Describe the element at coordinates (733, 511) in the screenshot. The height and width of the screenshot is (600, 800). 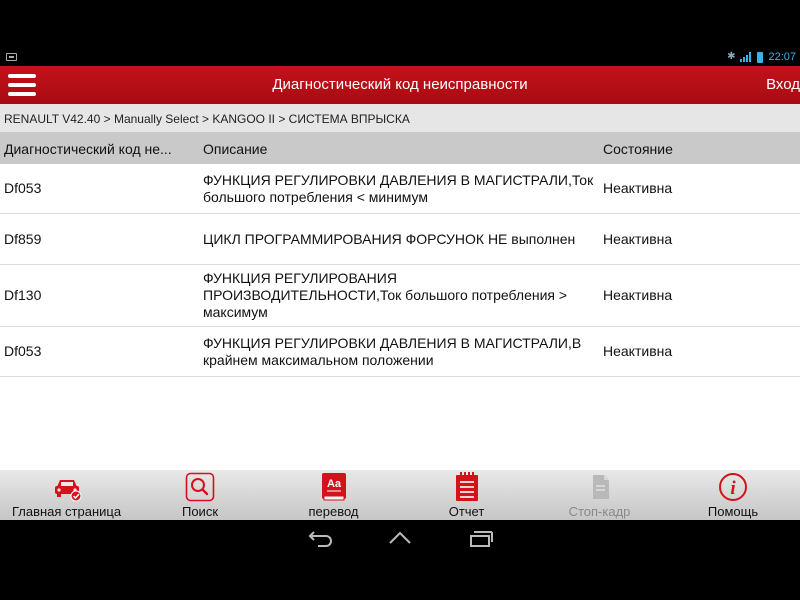
I see `help-label: Помощь` at that location.